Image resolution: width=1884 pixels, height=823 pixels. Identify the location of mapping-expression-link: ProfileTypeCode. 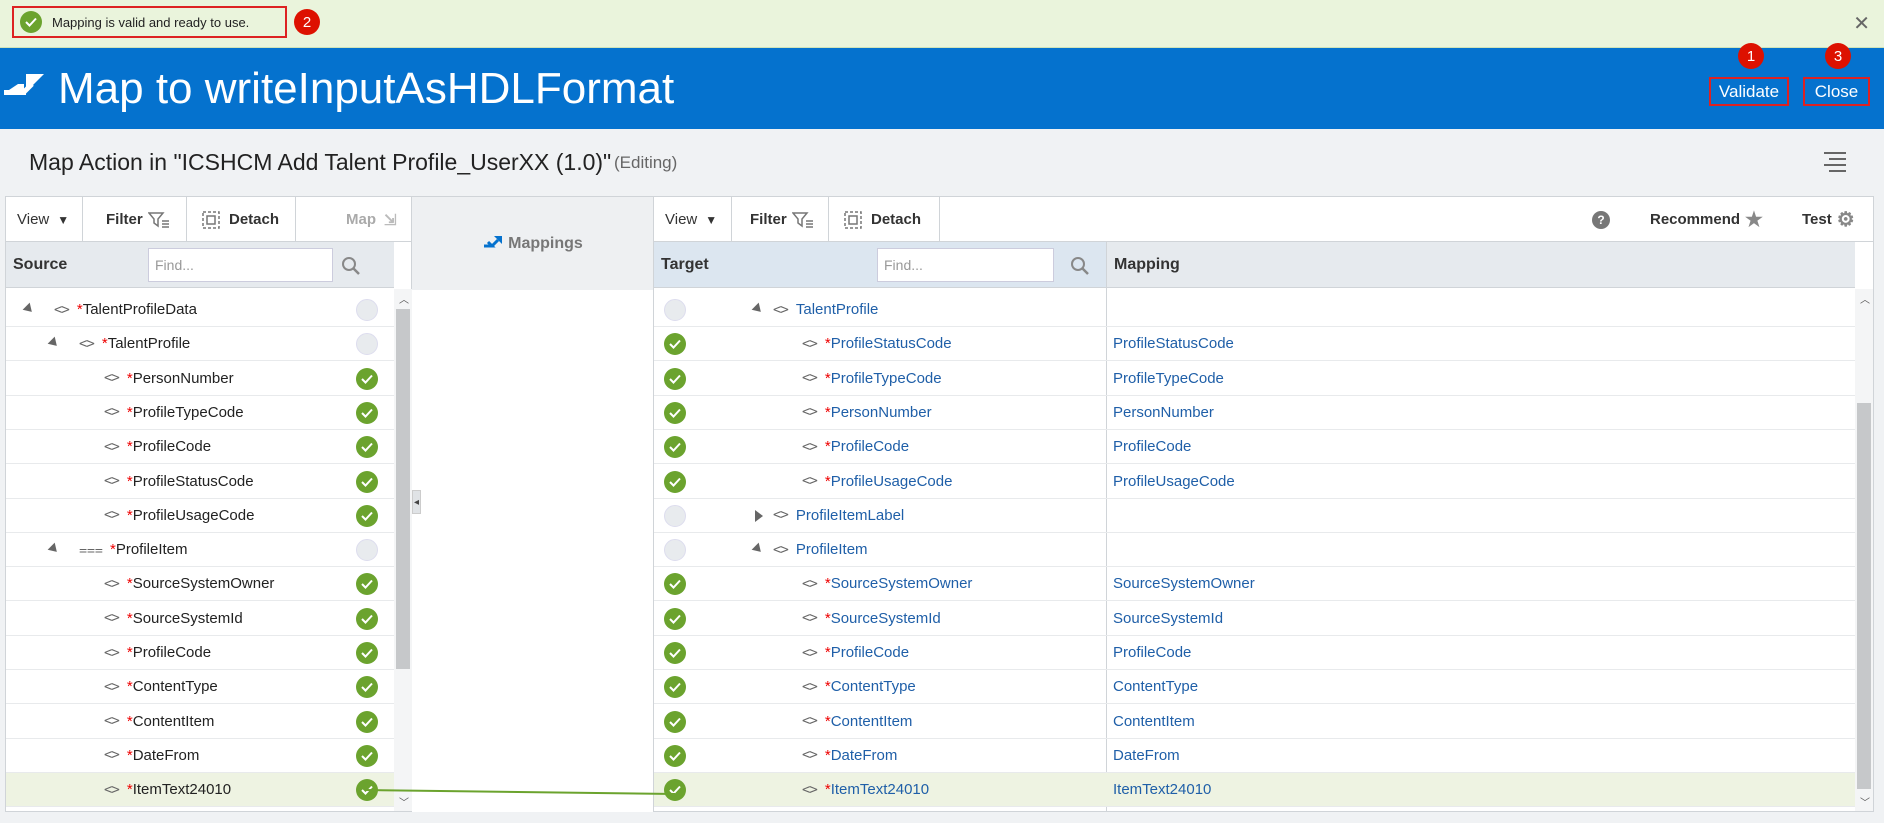
(1168, 378).